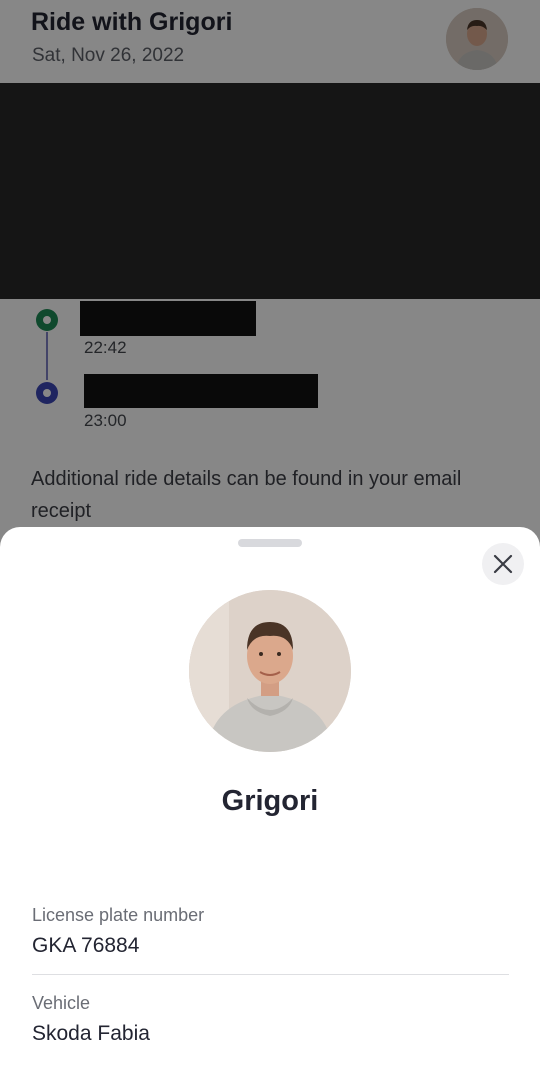 The height and width of the screenshot is (1080, 540). Describe the element at coordinates (270, 801) in the screenshot. I see `driver-name: Grigori` at that location.